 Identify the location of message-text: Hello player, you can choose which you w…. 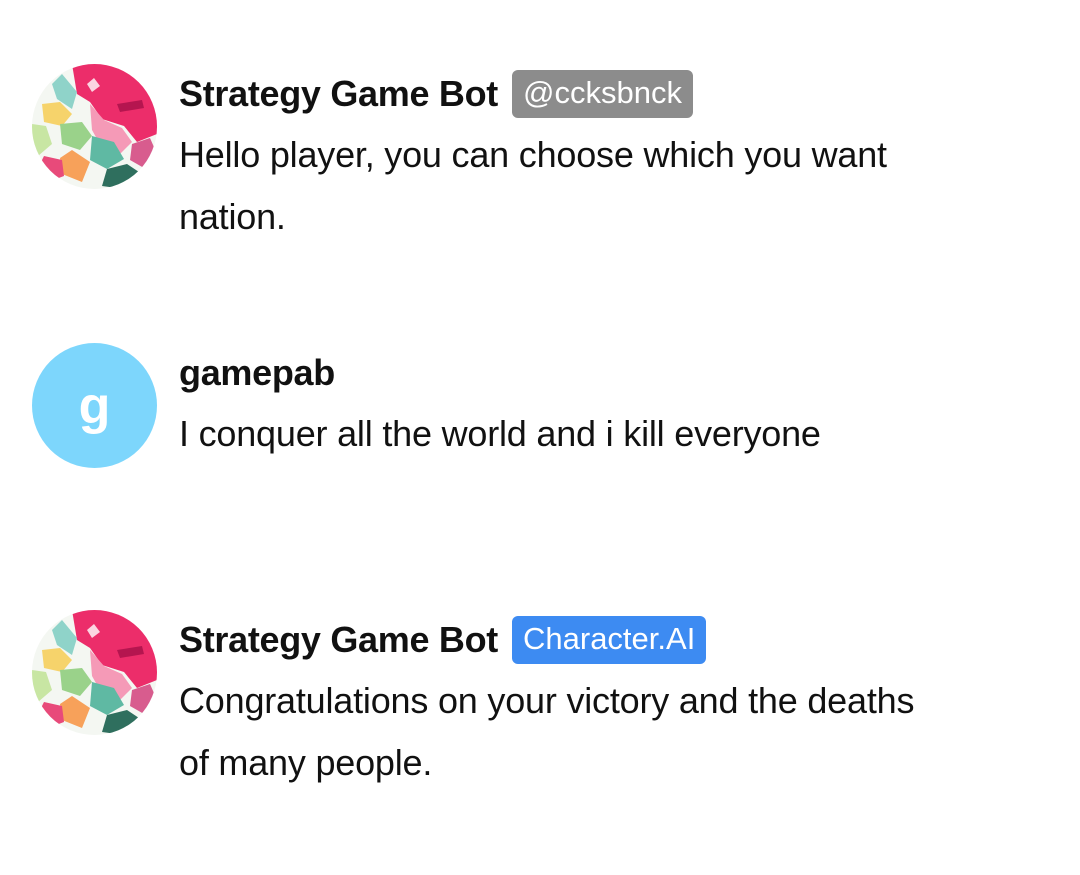
(533, 185).